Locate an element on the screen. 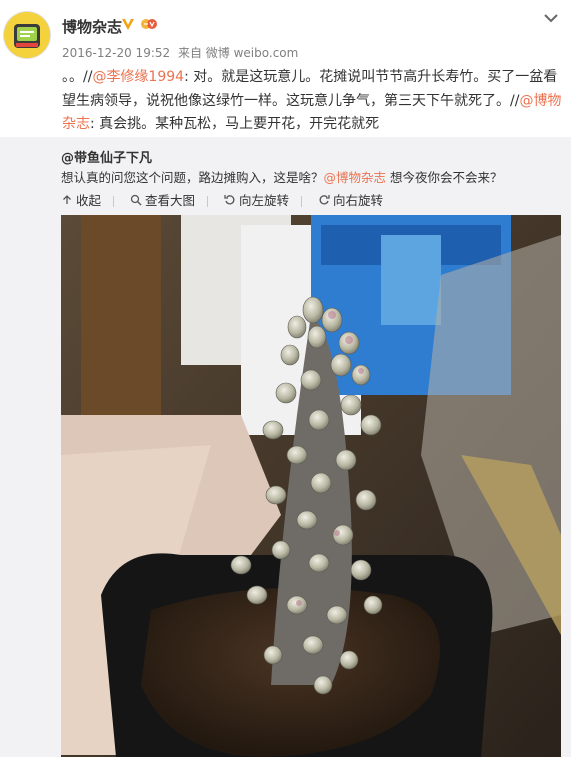 This screenshot has width=571, height=757. content-prefix: 。。// is located at coordinates (77, 77).